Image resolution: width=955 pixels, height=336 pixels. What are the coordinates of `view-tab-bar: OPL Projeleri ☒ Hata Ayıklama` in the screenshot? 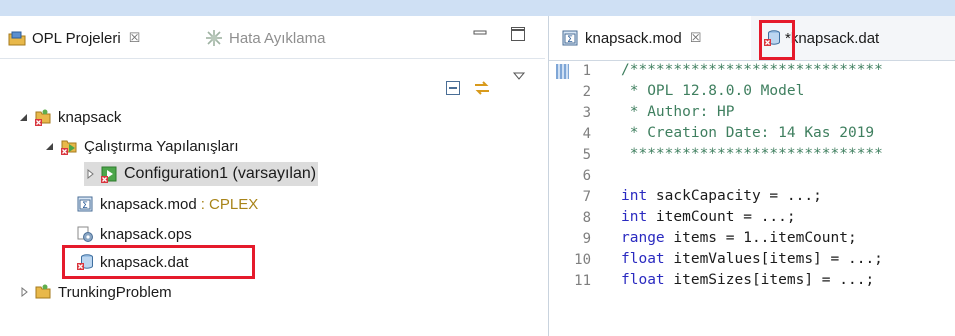 It's located at (272, 37).